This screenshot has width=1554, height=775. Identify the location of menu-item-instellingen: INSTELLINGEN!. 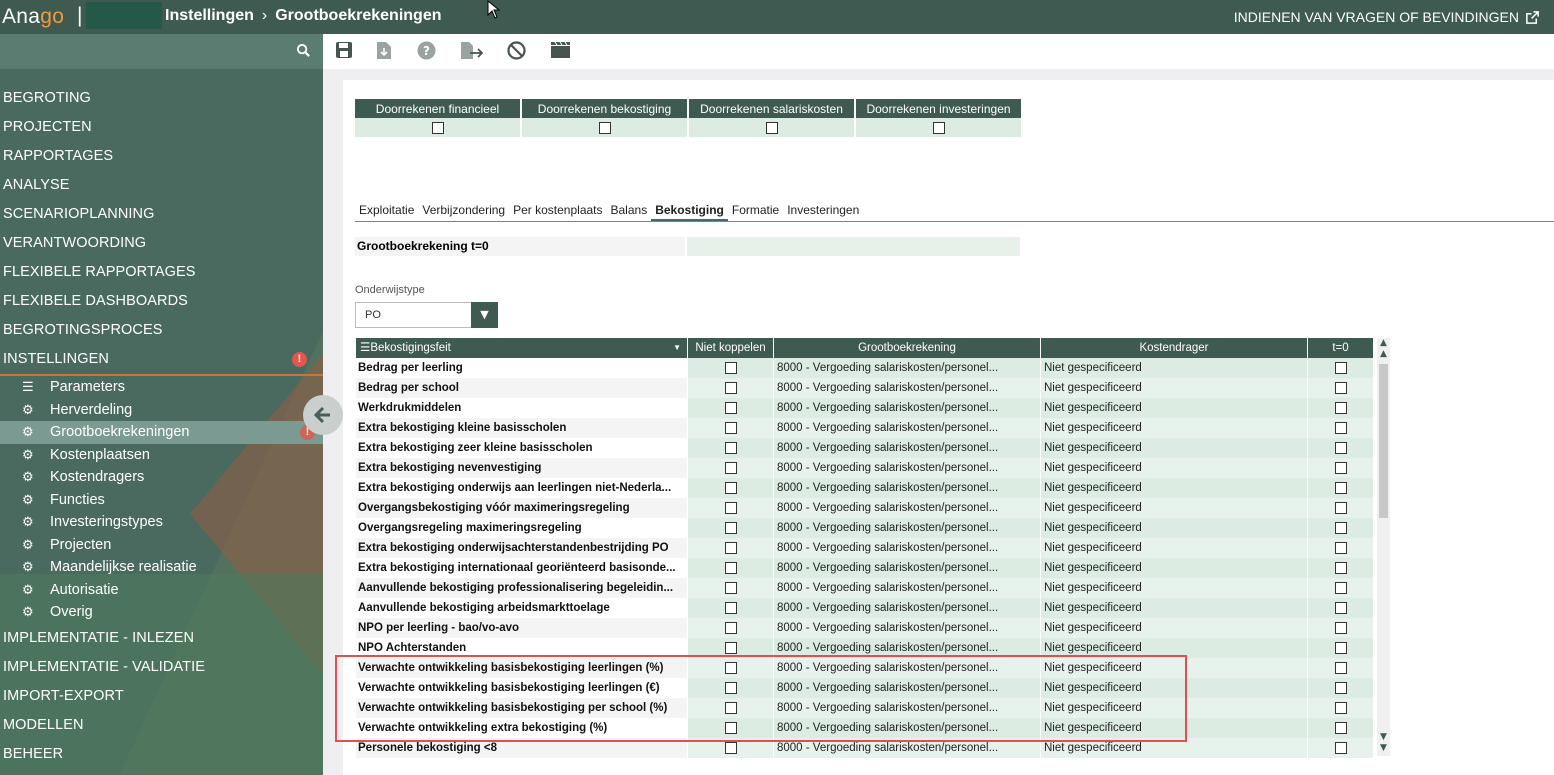
(161, 359).